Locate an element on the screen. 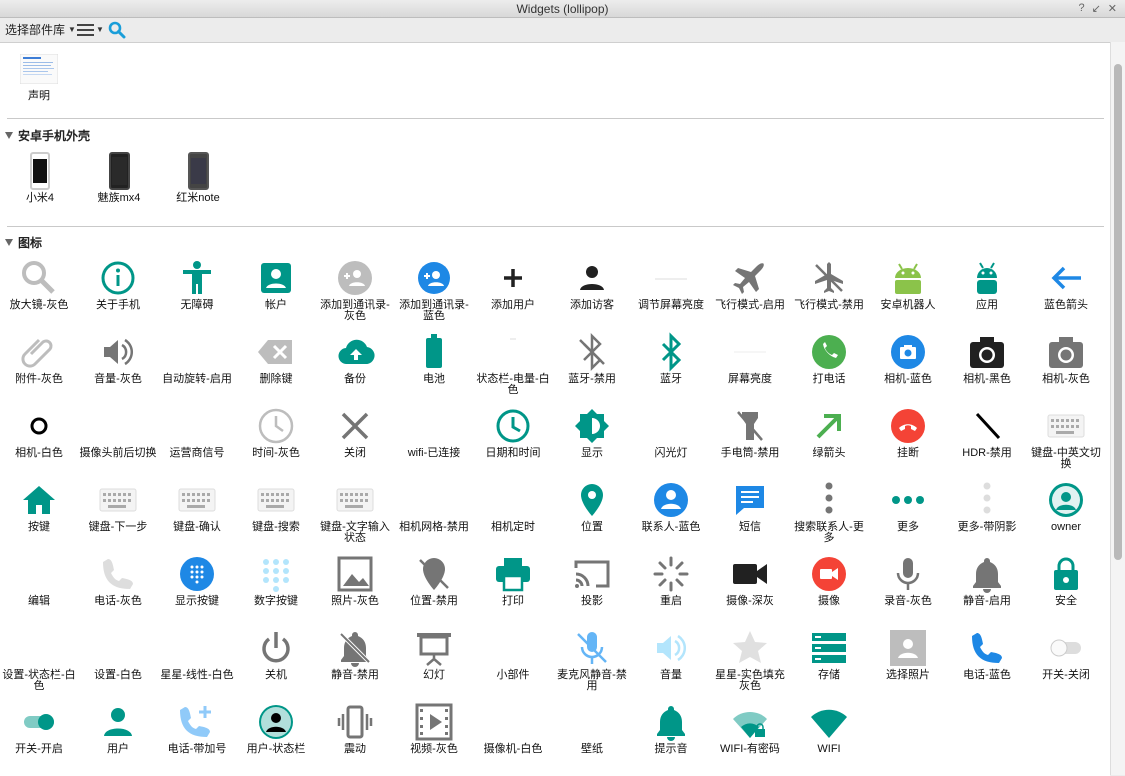  icon-widget: 重启 is located at coordinates (671, 580).